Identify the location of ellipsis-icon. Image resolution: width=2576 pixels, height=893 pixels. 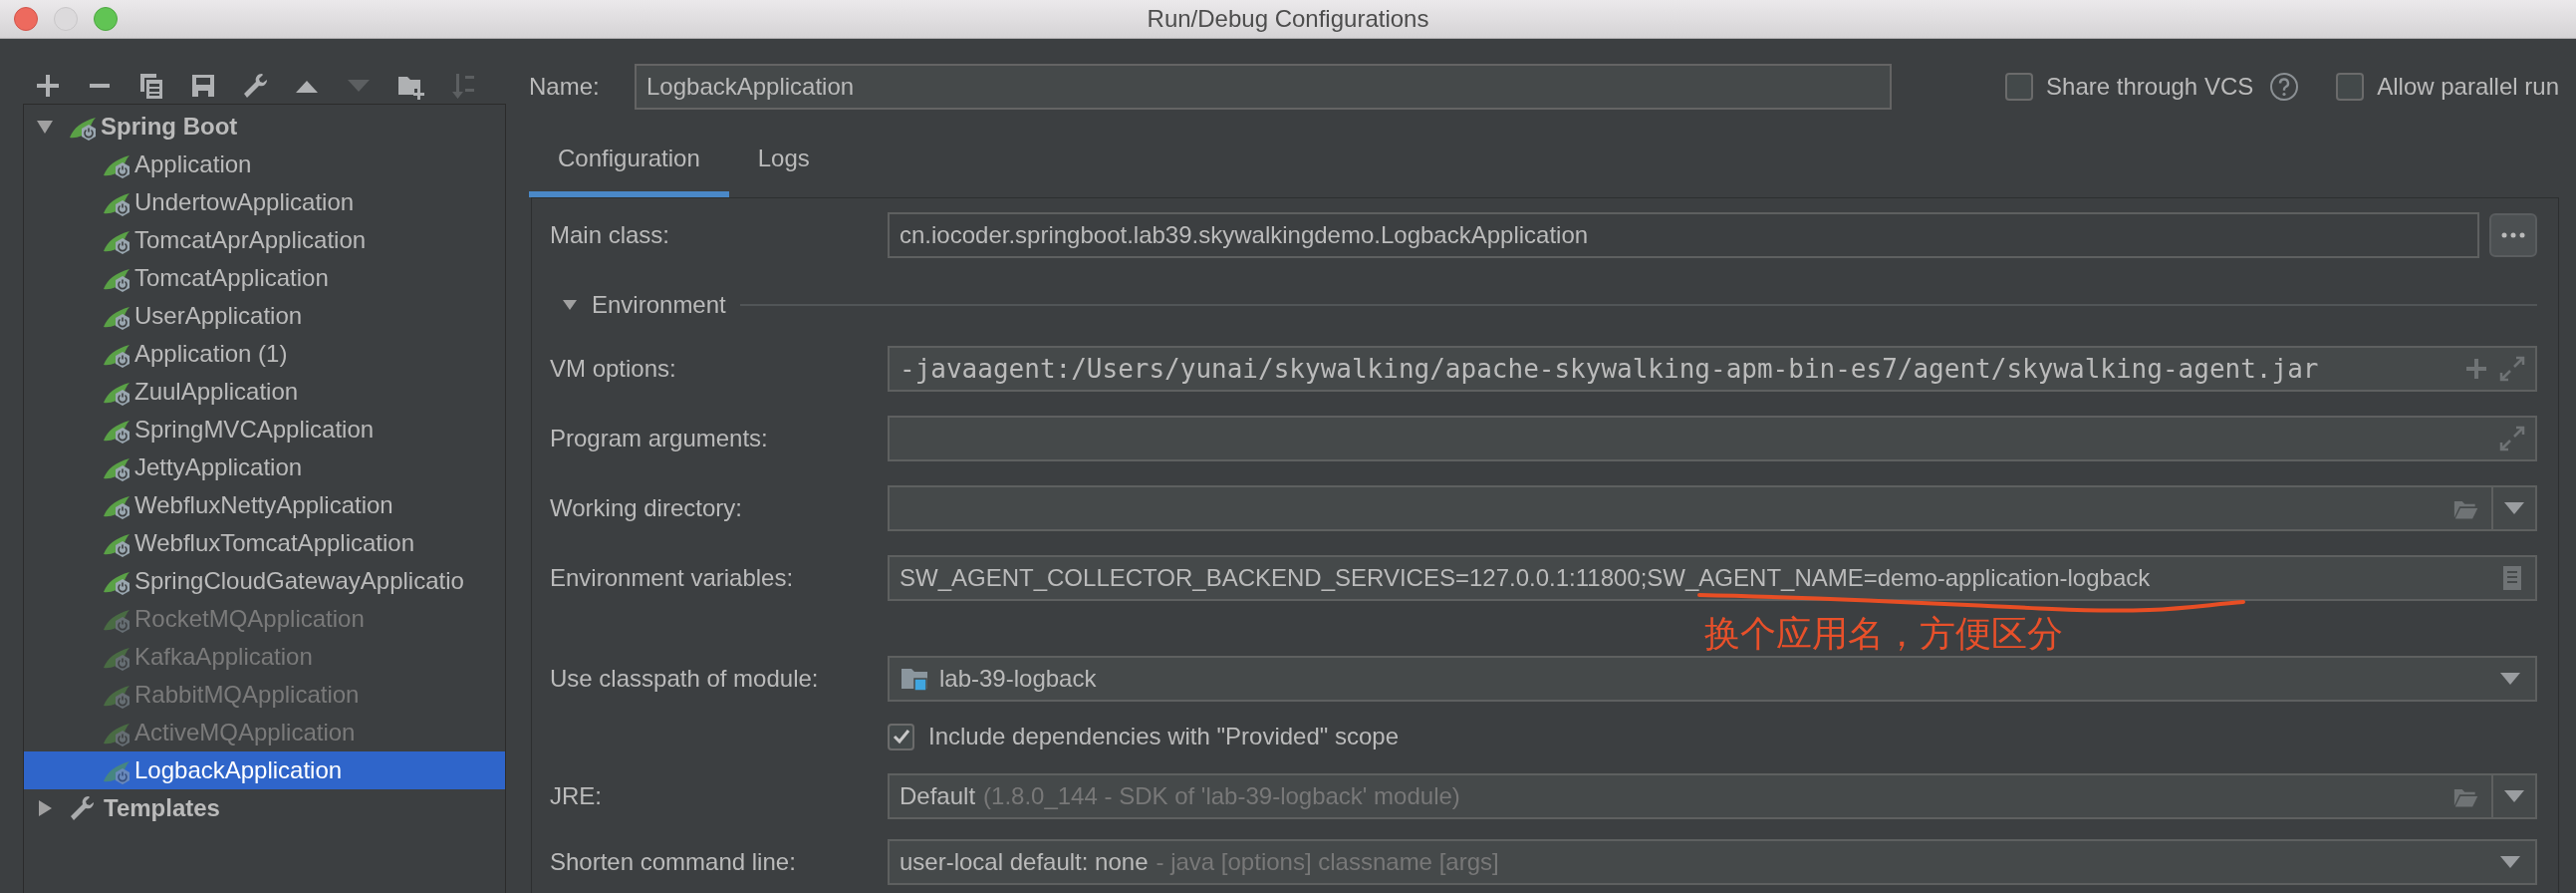
(2513, 235).